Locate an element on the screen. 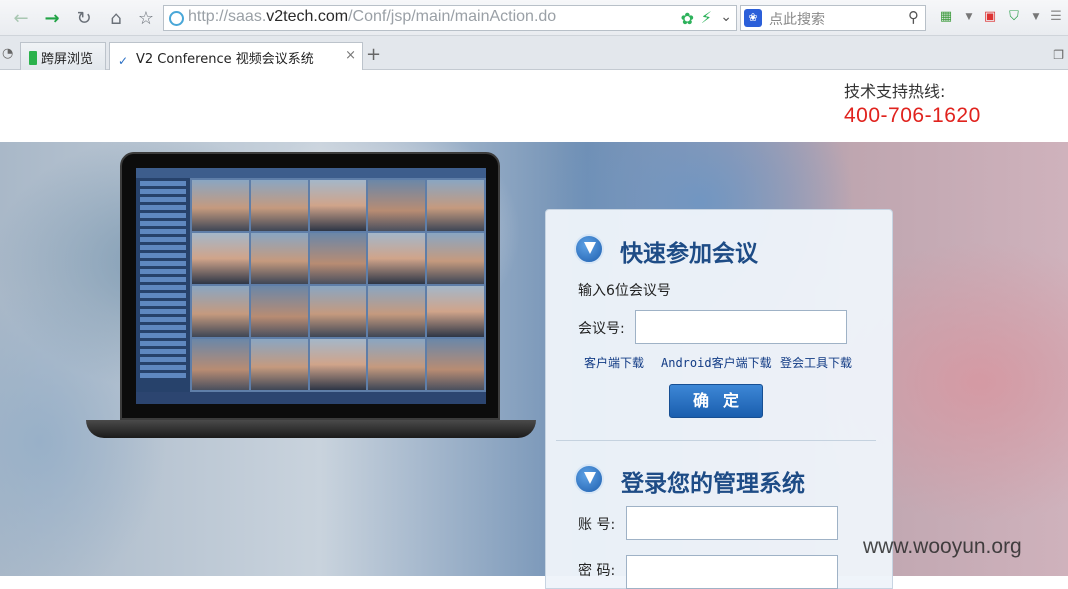 The image size is (1068, 589). meeting-tool-download-link: 登会工具下载 is located at coordinates (816, 362).